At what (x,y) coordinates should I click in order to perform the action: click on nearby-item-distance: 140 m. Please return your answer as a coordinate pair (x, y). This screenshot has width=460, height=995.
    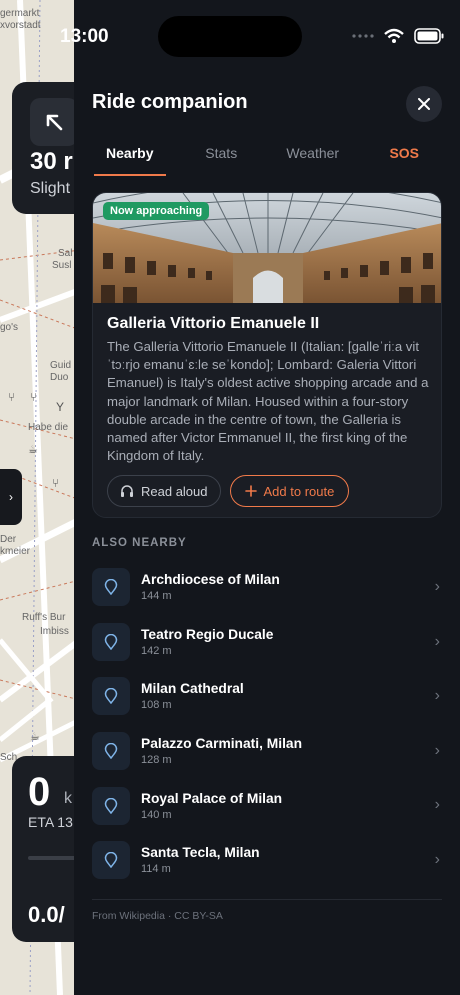
    Looking at the image, I should click on (156, 814).